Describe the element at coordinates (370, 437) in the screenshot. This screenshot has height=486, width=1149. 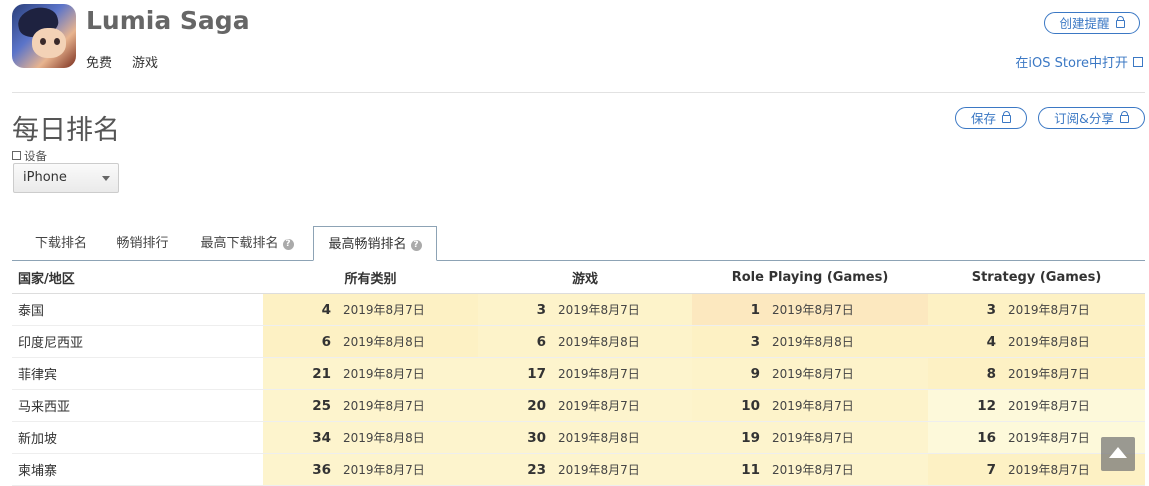
I see `rank-cell: 34 2019年8月8日` at that location.